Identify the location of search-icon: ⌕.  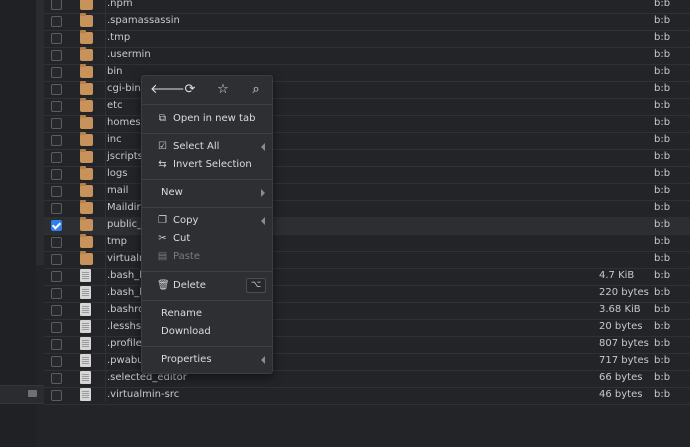
(256, 90).